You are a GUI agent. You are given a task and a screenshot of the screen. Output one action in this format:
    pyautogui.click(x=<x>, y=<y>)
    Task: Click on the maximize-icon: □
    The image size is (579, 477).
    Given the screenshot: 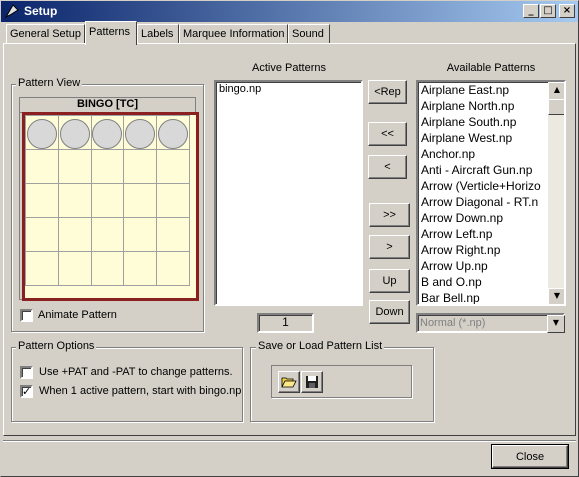 What is the action you would take?
    pyautogui.click(x=548, y=10)
    